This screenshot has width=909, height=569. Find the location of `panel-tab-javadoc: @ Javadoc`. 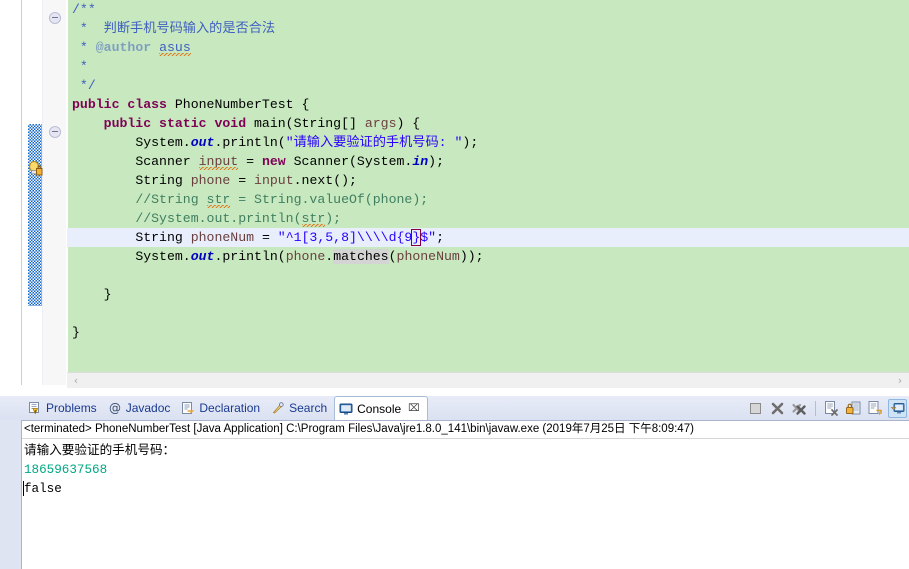

panel-tab-javadoc: @ Javadoc is located at coordinates (141, 408).